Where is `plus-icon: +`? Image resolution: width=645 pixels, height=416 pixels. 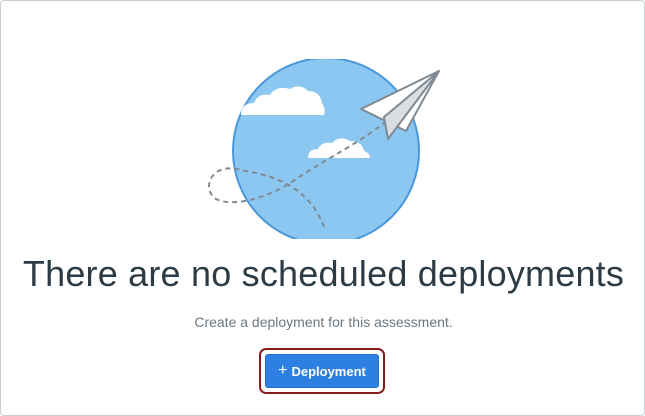
plus-icon: + is located at coordinates (283, 370).